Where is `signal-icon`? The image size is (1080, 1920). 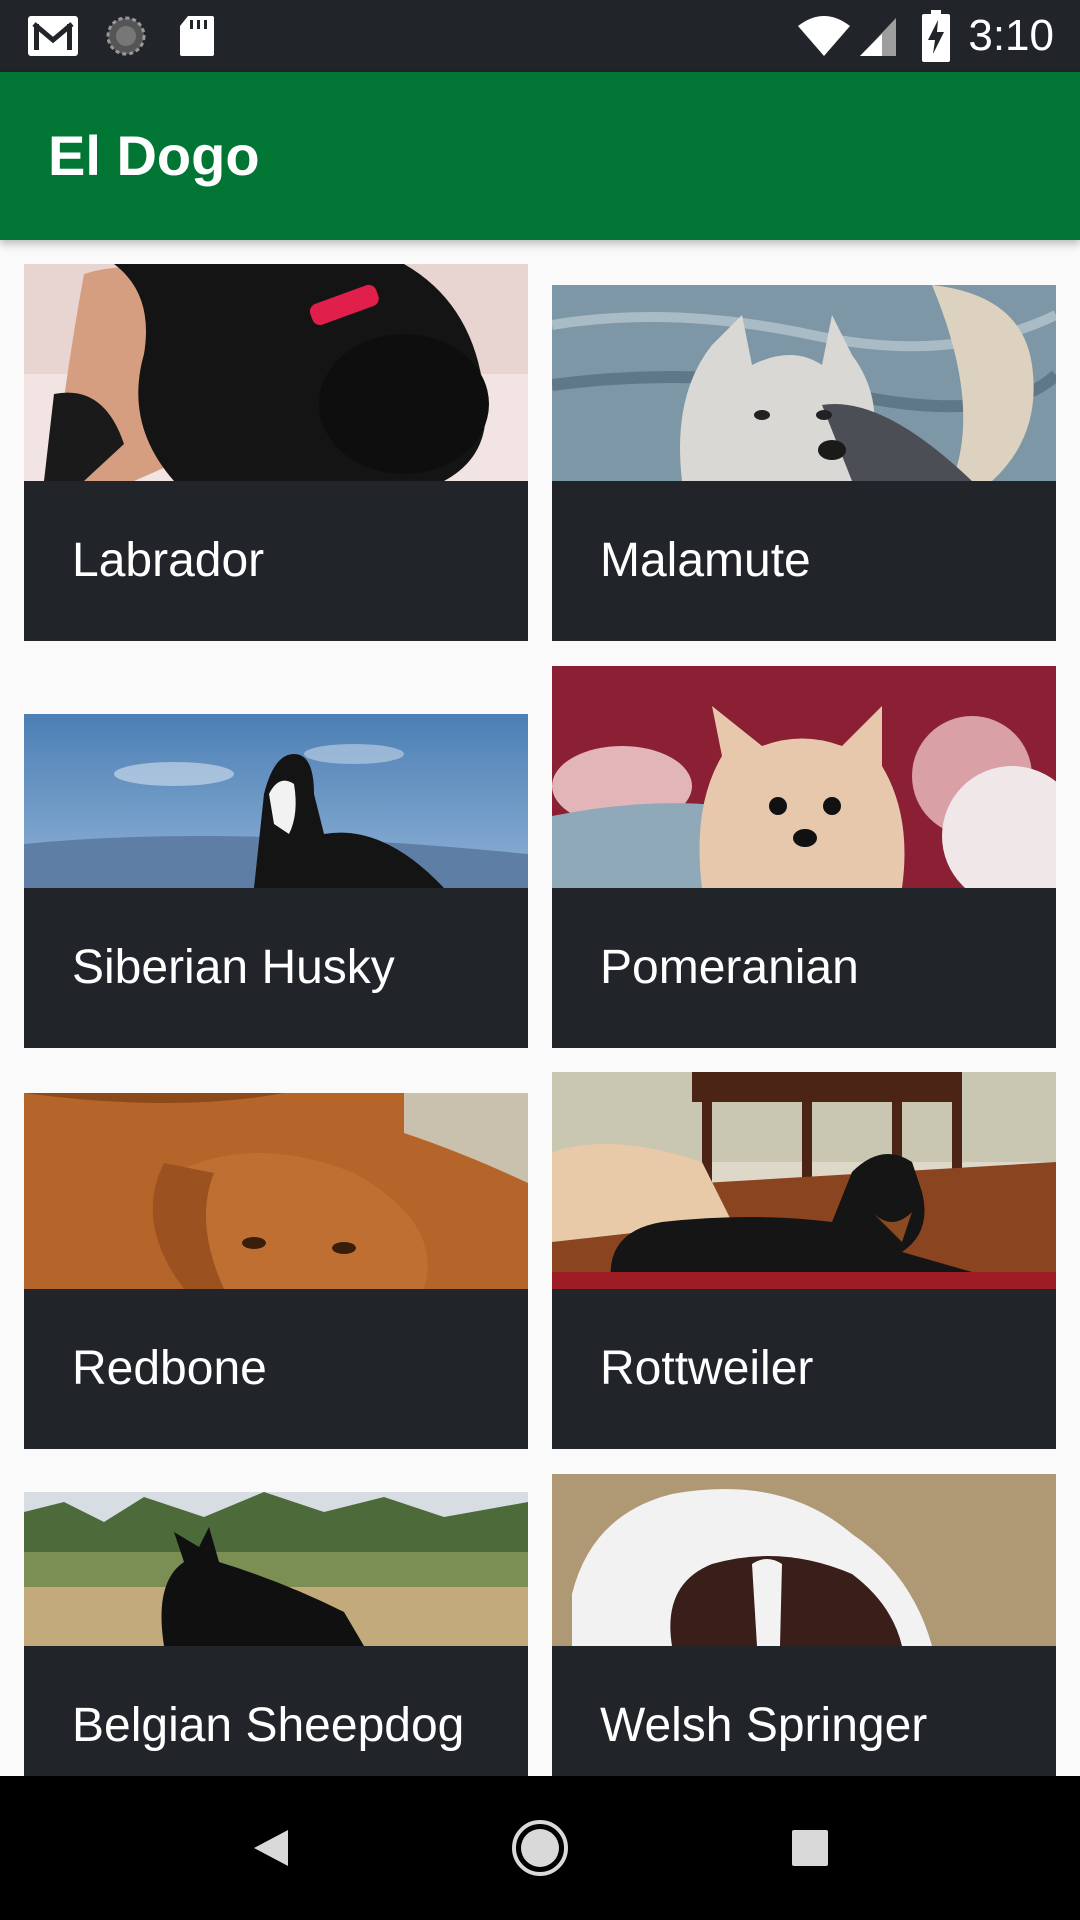
signal-icon is located at coordinates (878, 36).